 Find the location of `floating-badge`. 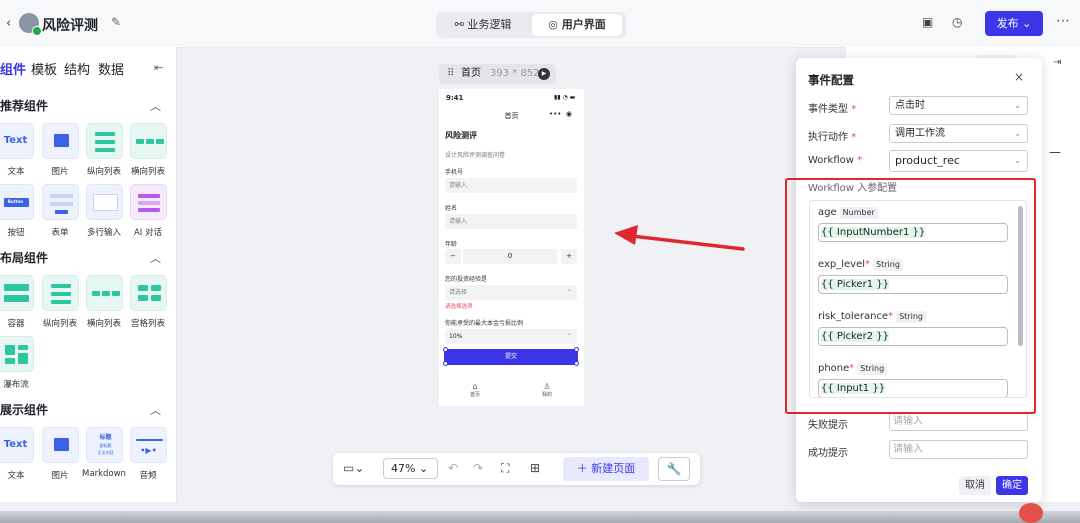

floating-badge is located at coordinates (1031, 513).